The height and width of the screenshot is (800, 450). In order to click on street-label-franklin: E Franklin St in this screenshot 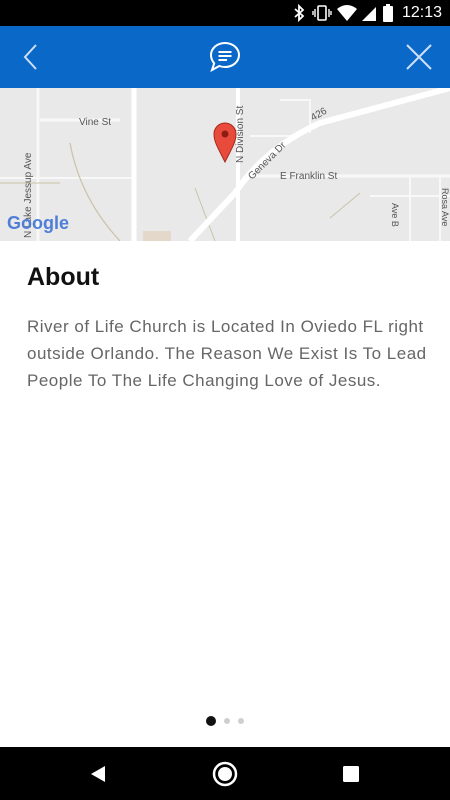, I will do `click(308, 176)`.